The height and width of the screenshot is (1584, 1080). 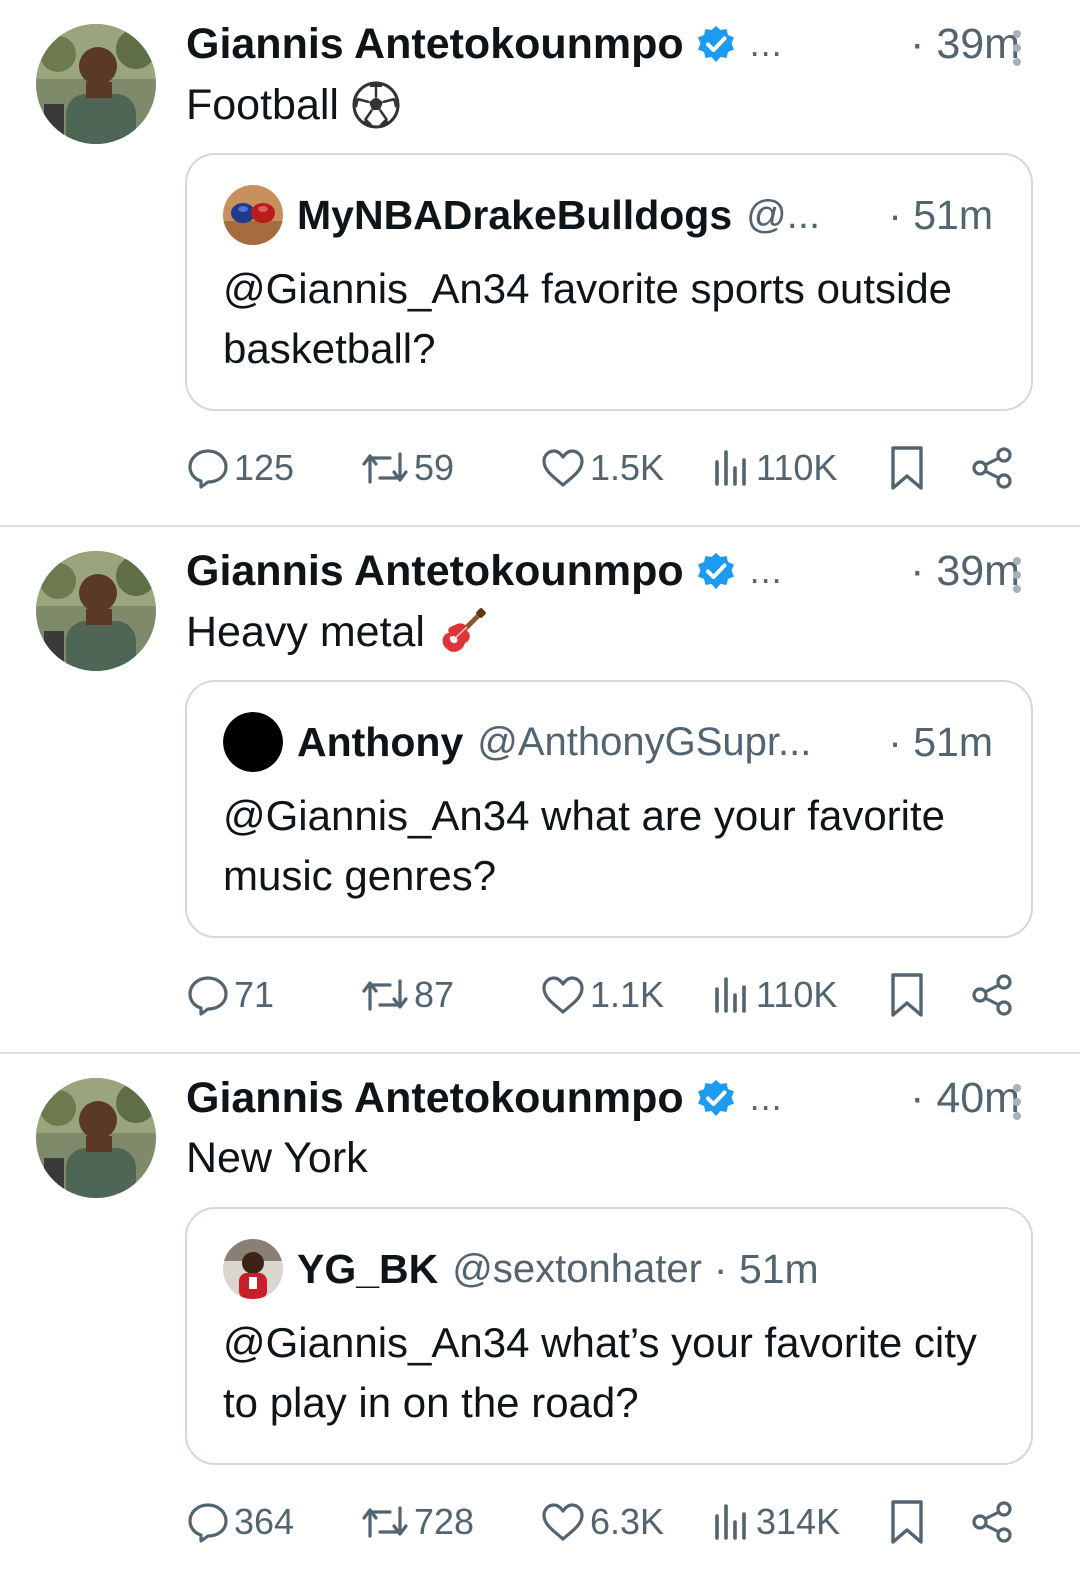 I want to click on reply-count: 364, so click(x=264, y=1521).